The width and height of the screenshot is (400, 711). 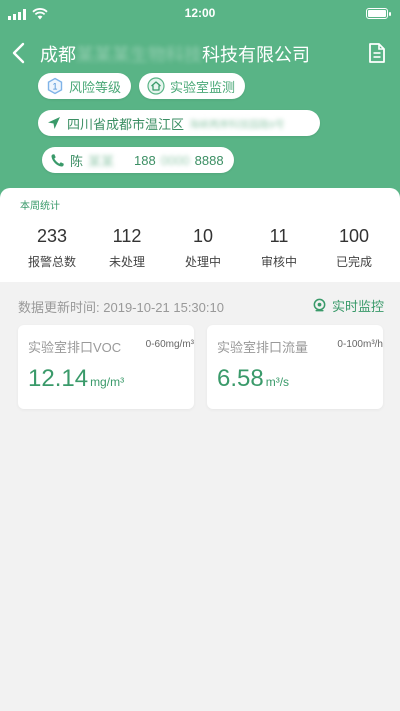 I want to click on status-time: 12:00, so click(x=200, y=13).